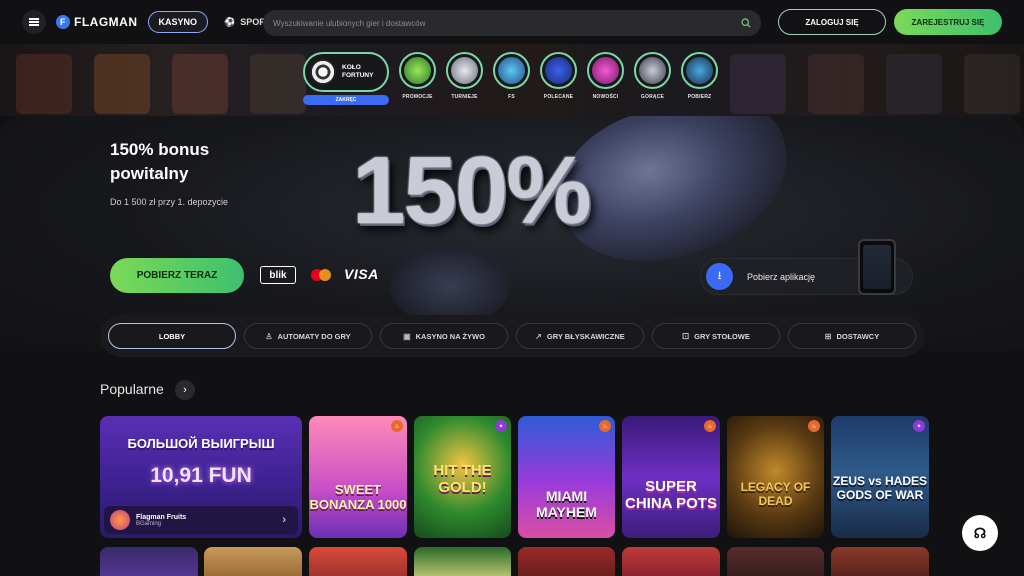  I want to click on visa-logo: VISA, so click(361, 274).